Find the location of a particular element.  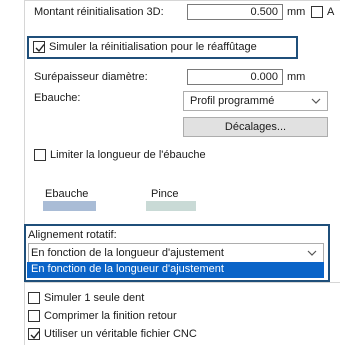

reset-amount-input: 0.500 is located at coordinates (235, 12).